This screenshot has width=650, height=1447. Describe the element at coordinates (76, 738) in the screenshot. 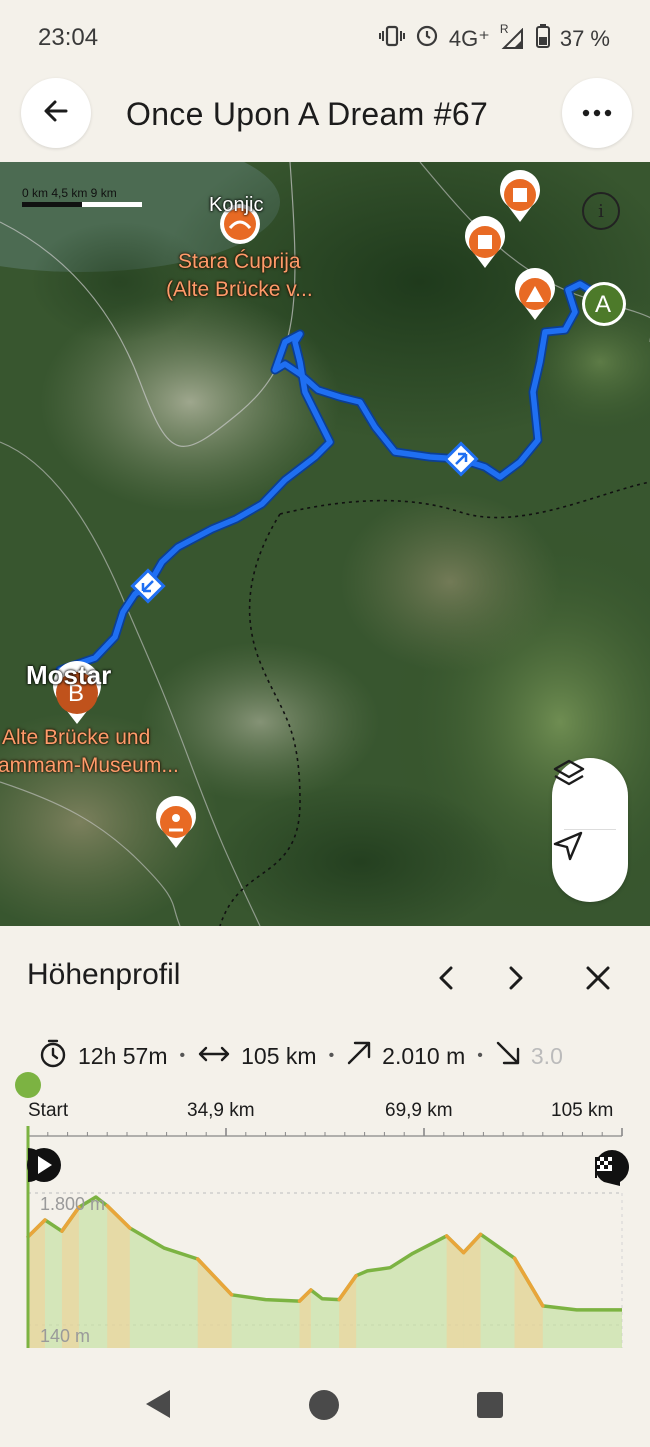

I see `poi-label-alte-bruecke: Alte Brücke und` at that location.